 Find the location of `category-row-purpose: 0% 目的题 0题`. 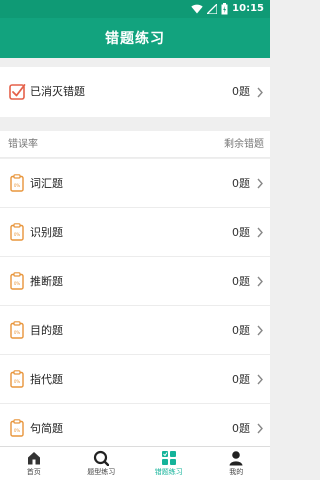

category-row-purpose: 0% 目的题 0题 is located at coordinates (135, 330).